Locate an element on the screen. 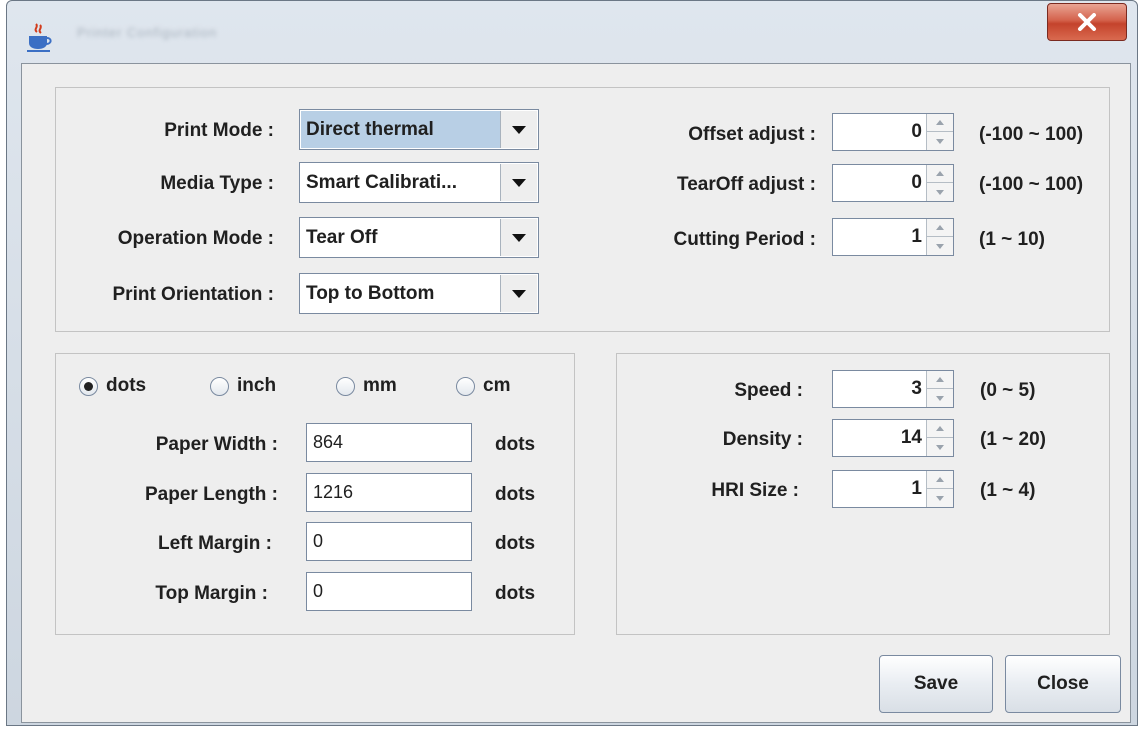  paper-length-label: Paper Length : is located at coordinates (211, 494).